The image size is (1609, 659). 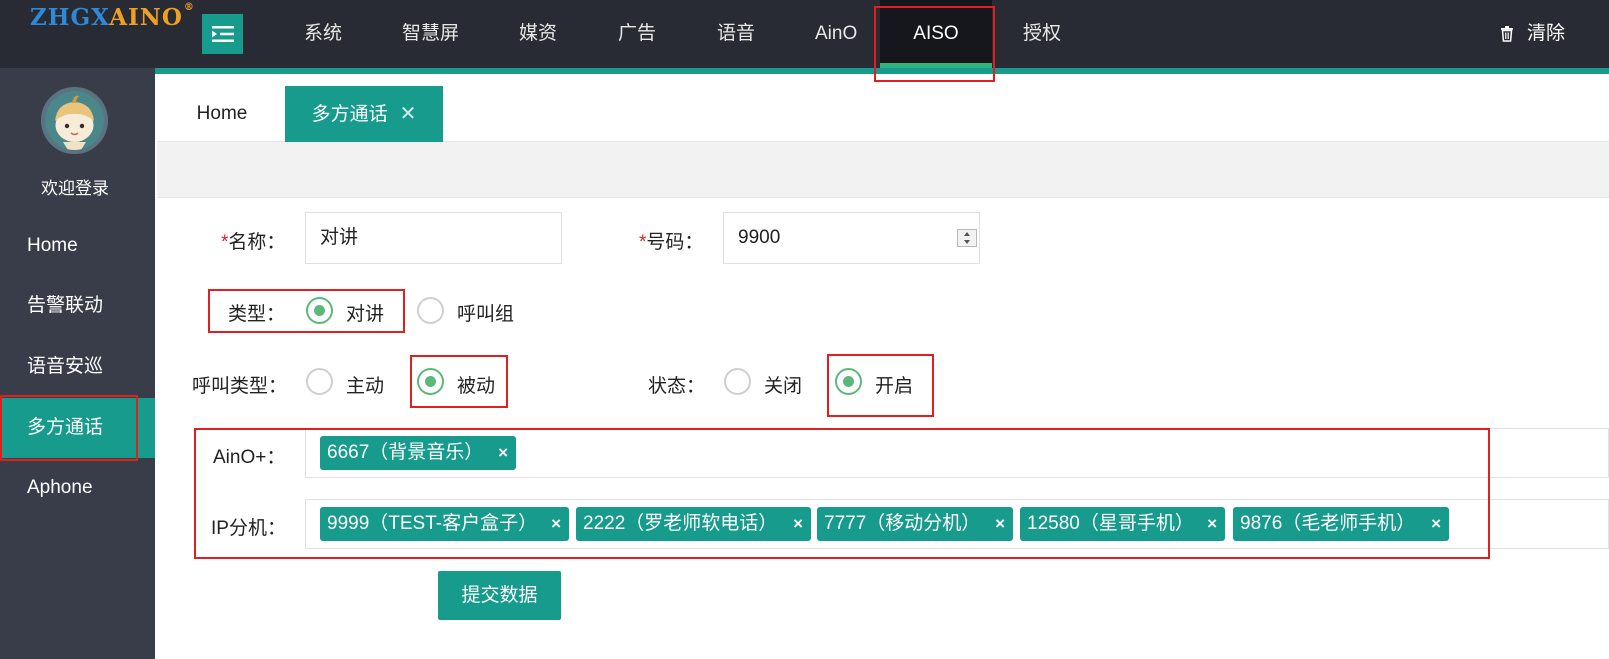 I want to click on call-type-radio-passive, so click(x=430, y=381).